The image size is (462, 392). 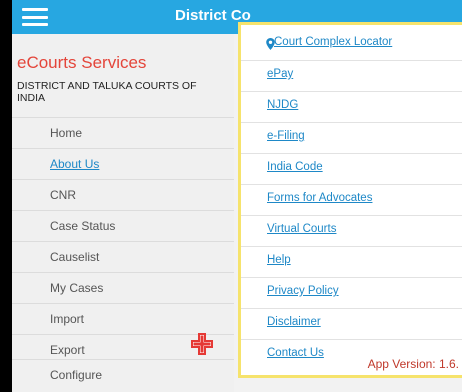 What do you see at coordinates (351, 169) in the screenshot?
I see `link-row-india-code: India Code` at bounding box center [351, 169].